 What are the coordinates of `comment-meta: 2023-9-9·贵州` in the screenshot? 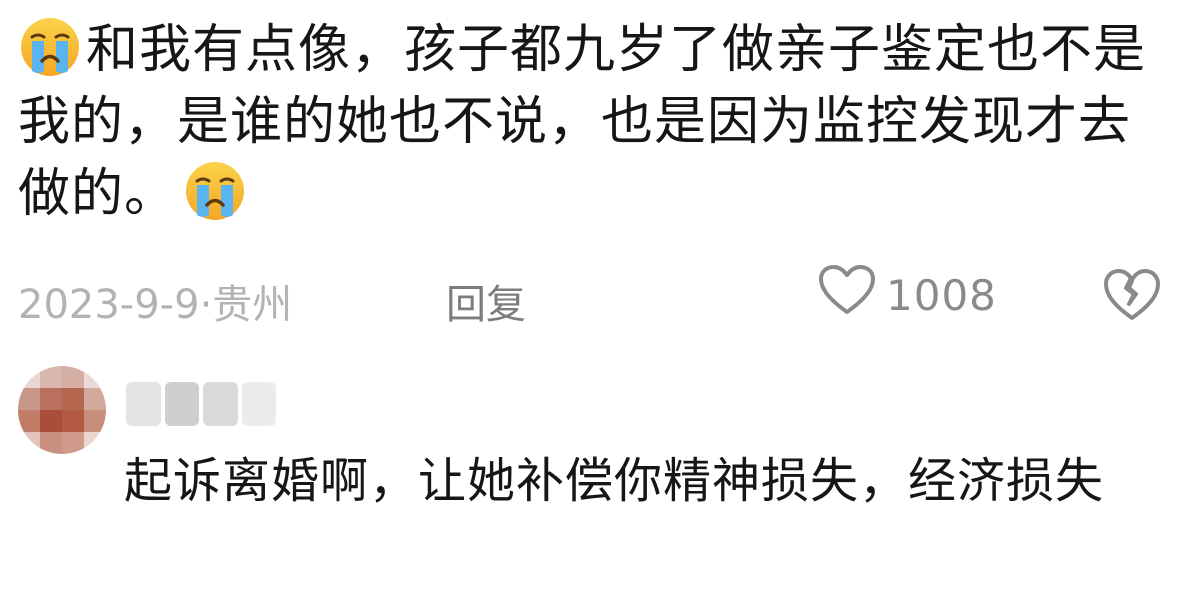 It's located at (155, 301).